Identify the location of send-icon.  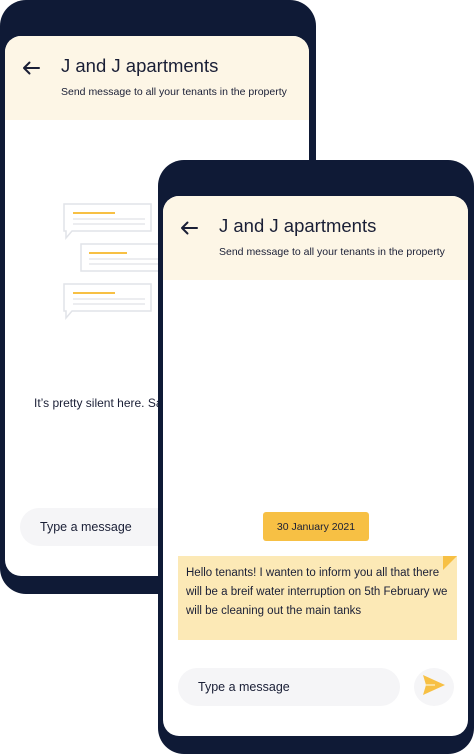
(434, 687).